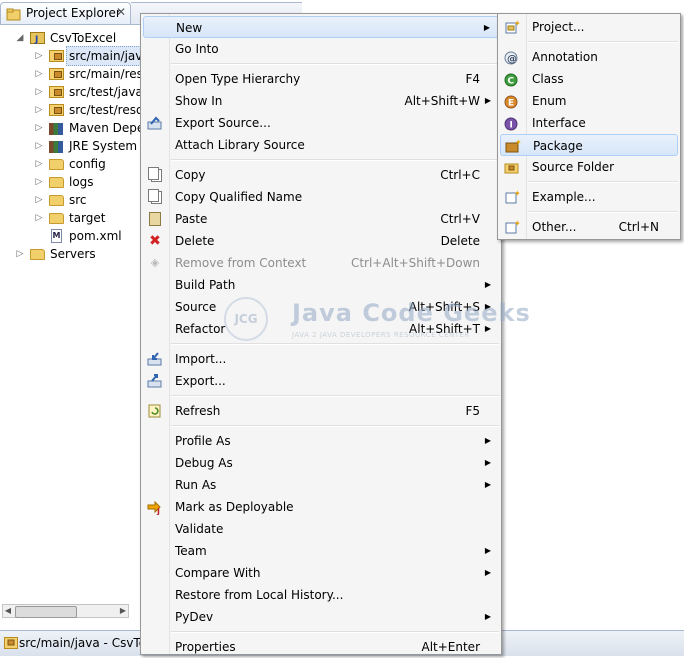  I want to click on close-icon: ✕, so click(121, 12).